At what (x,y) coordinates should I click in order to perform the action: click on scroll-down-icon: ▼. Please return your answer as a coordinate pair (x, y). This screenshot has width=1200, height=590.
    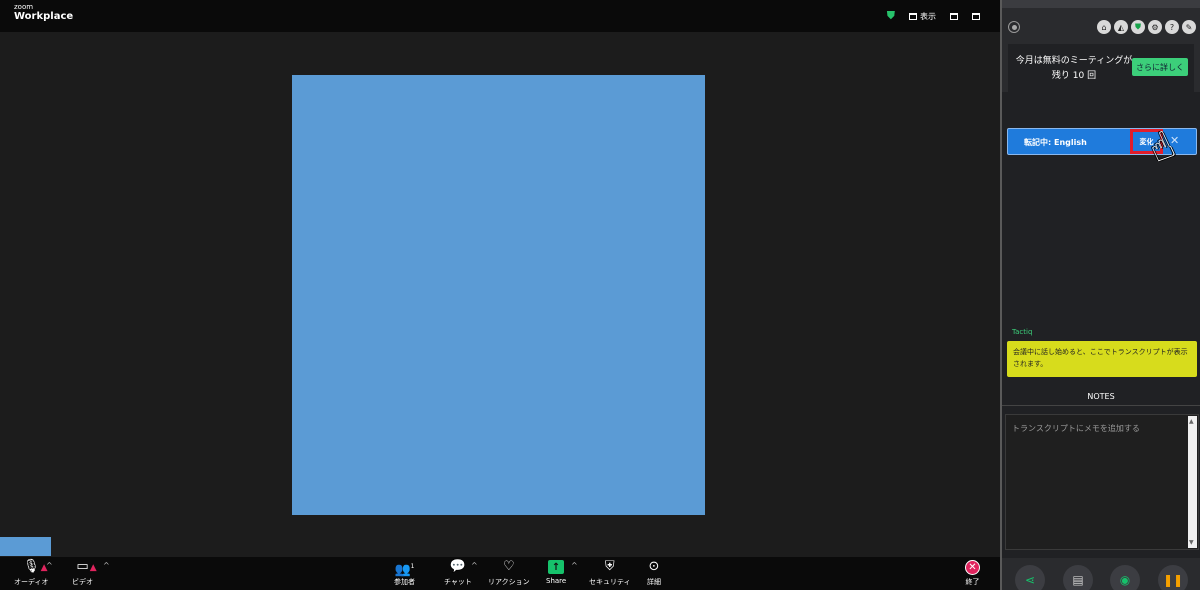
    Looking at the image, I should click on (1191, 542).